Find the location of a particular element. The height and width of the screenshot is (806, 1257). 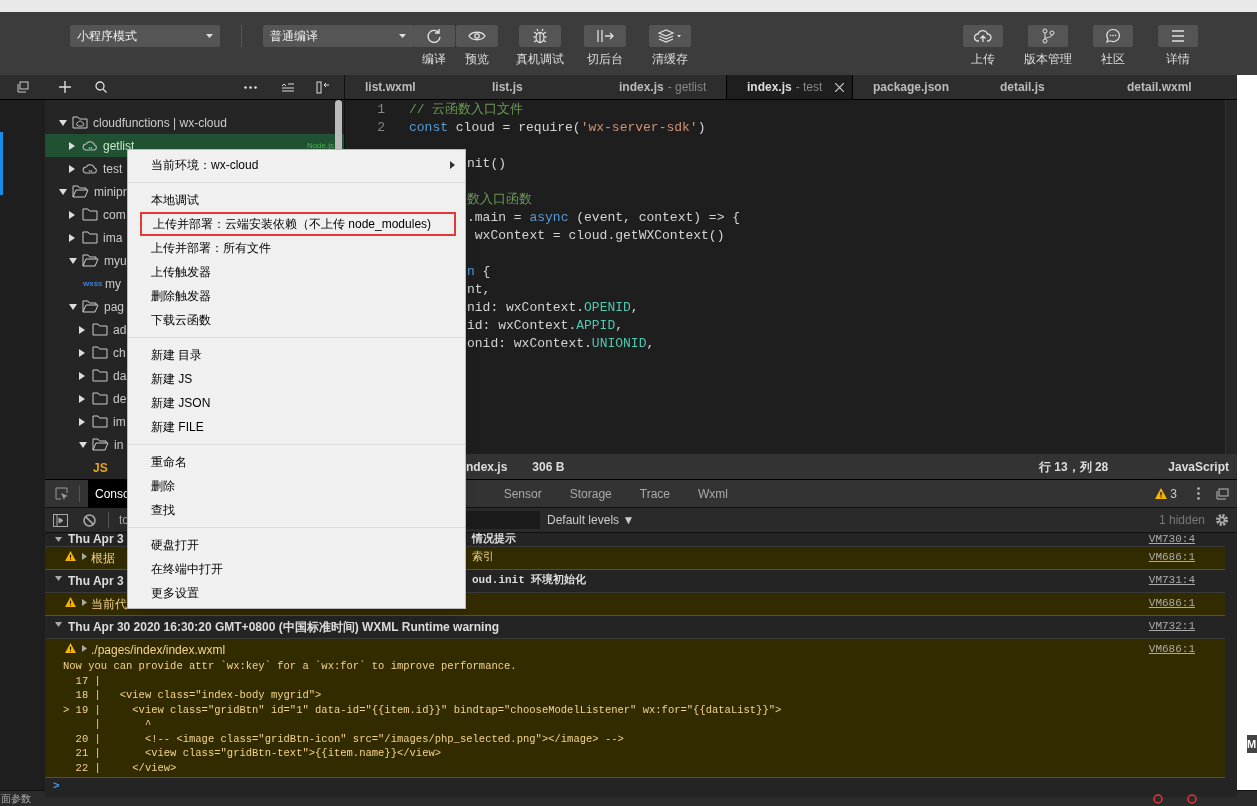

file-size: 306 B is located at coordinates (548, 467).